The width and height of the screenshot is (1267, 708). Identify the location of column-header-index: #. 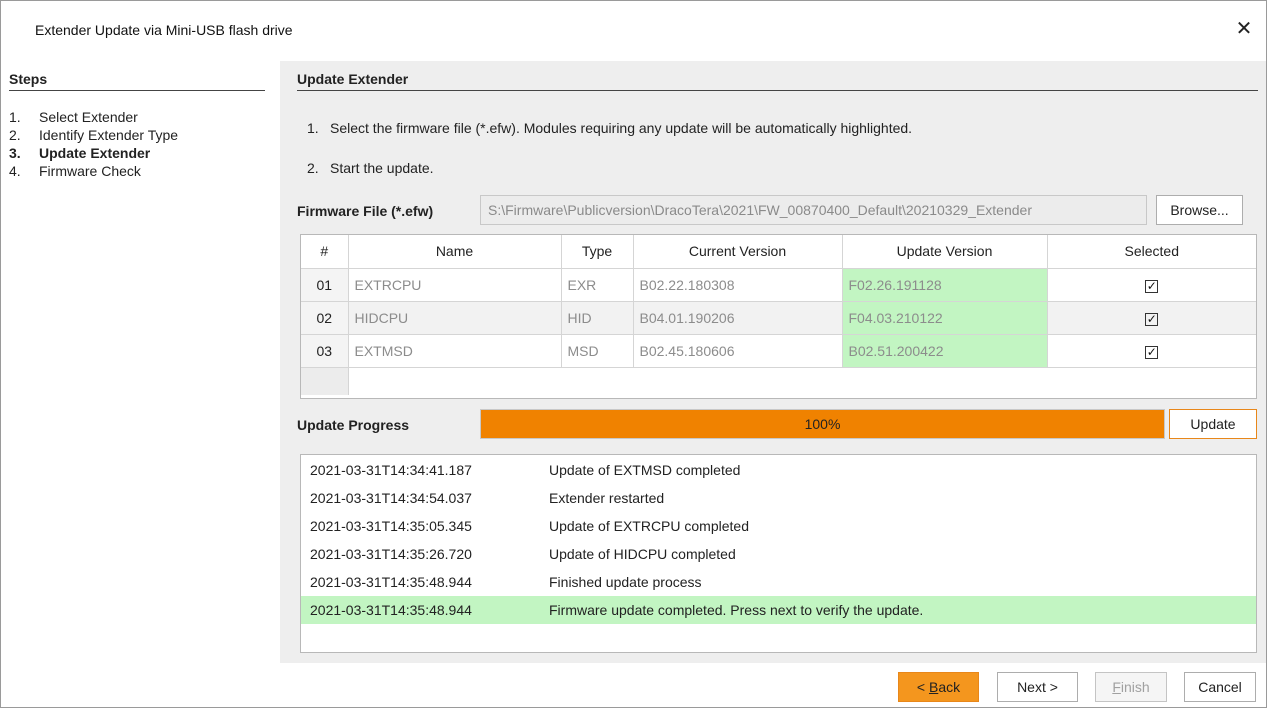
(325, 252).